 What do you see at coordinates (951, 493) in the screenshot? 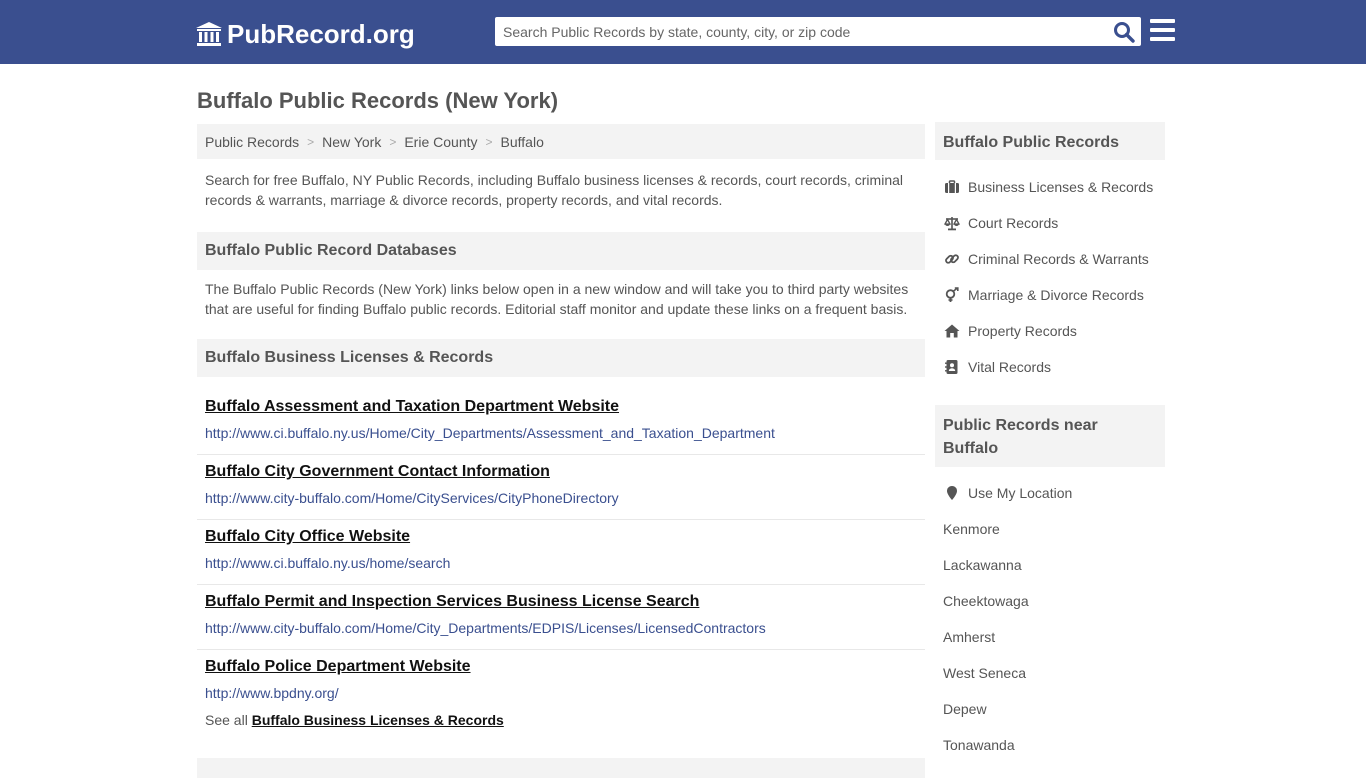
I see `map-marker-icon` at bounding box center [951, 493].